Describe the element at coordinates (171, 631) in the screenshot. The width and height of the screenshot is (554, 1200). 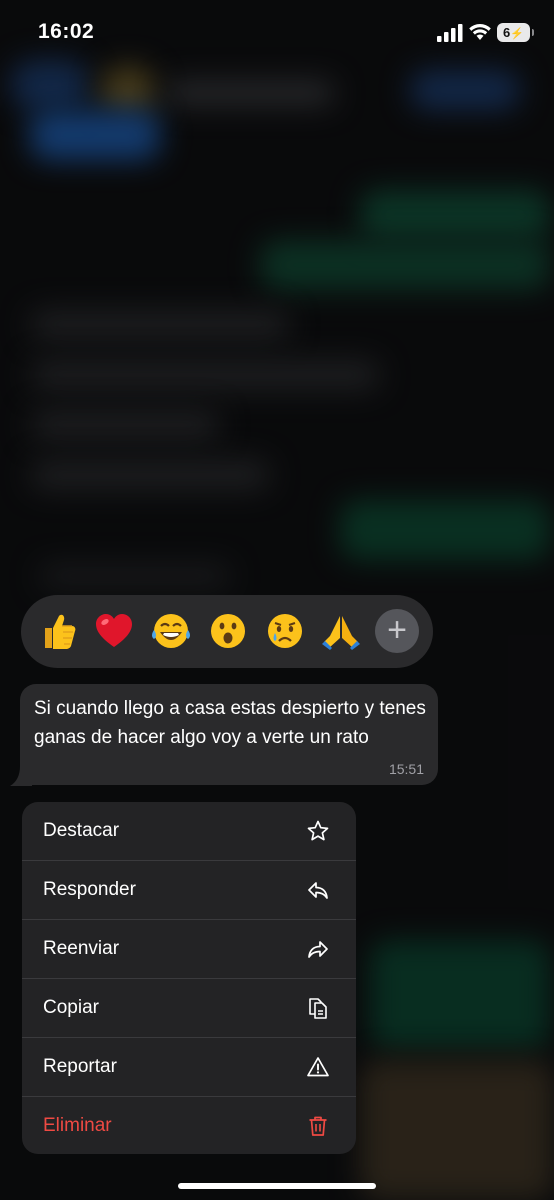
I see `tears-of-joy-emoji` at that location.